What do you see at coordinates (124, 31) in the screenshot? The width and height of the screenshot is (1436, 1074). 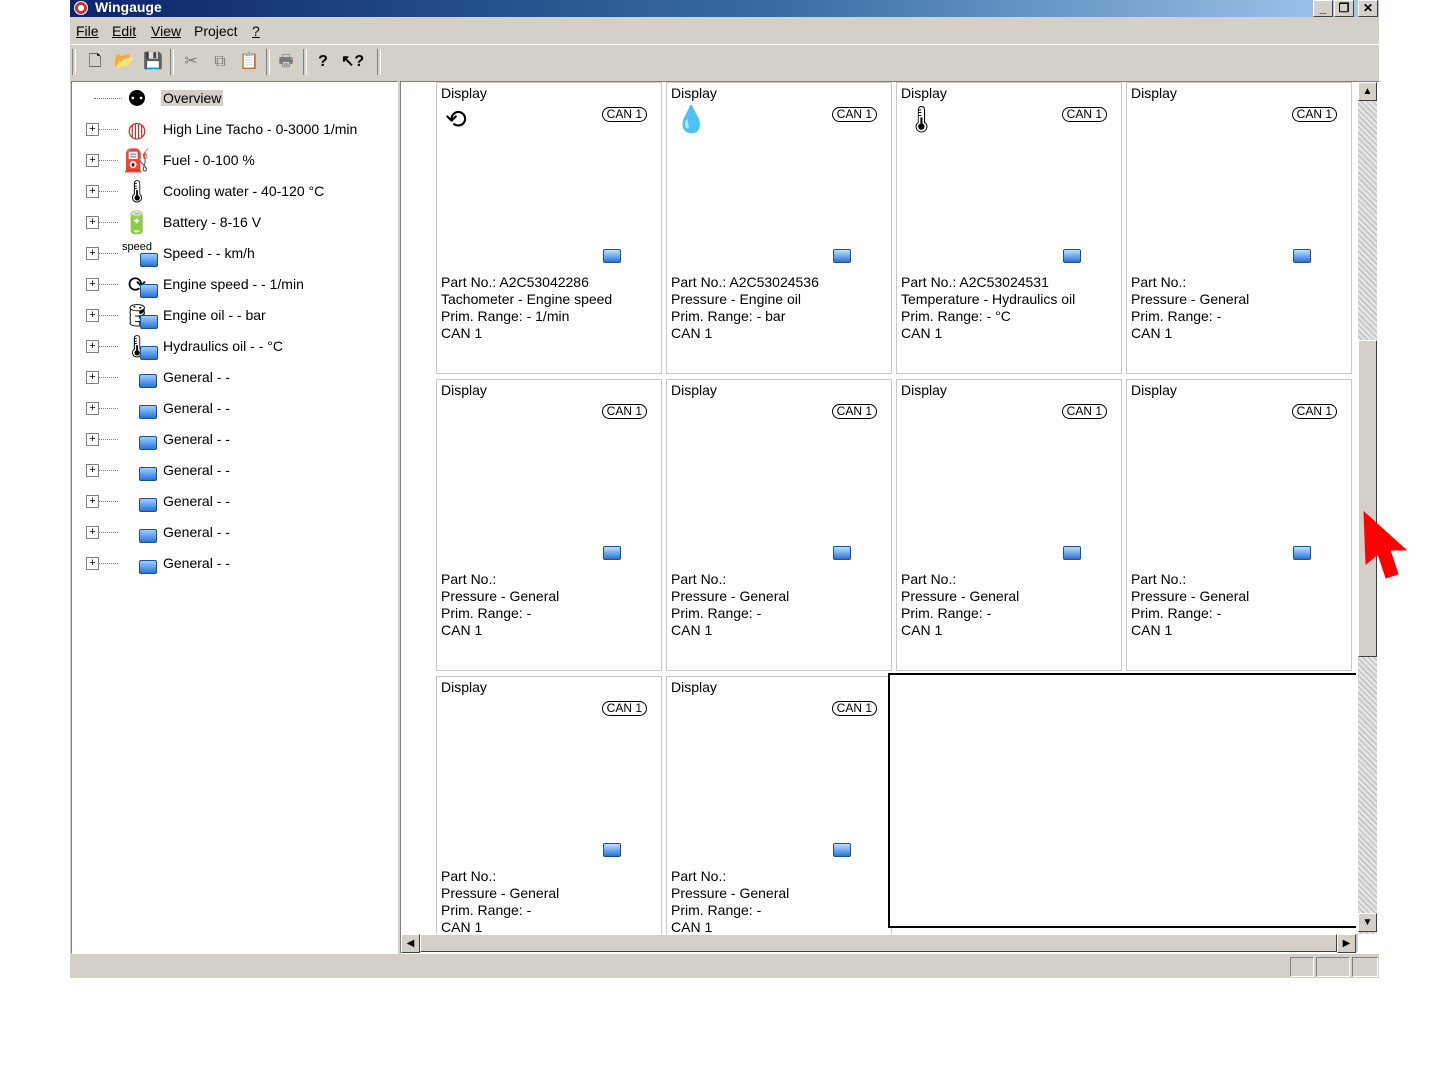 I see `menu-edit: Edit` at bounding box center [124, 31].